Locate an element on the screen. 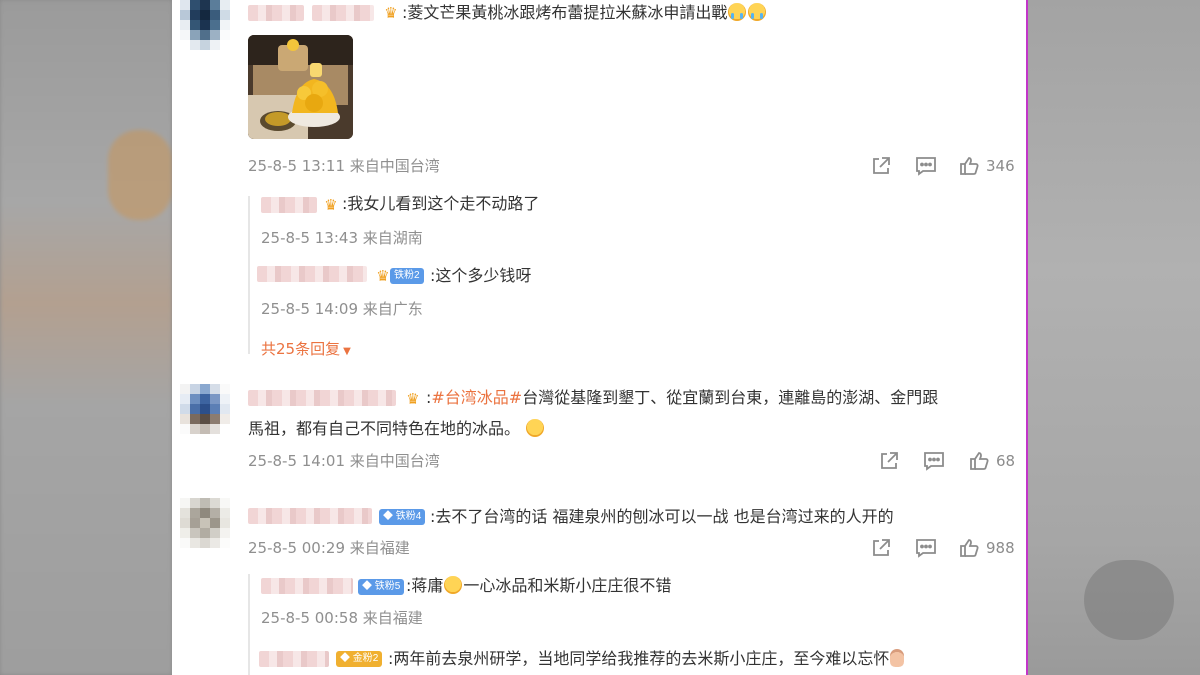 This screenshot has height=675, width=1200. fan-badge: ◆ 铁粉4 is located at coordinates (402, 517).